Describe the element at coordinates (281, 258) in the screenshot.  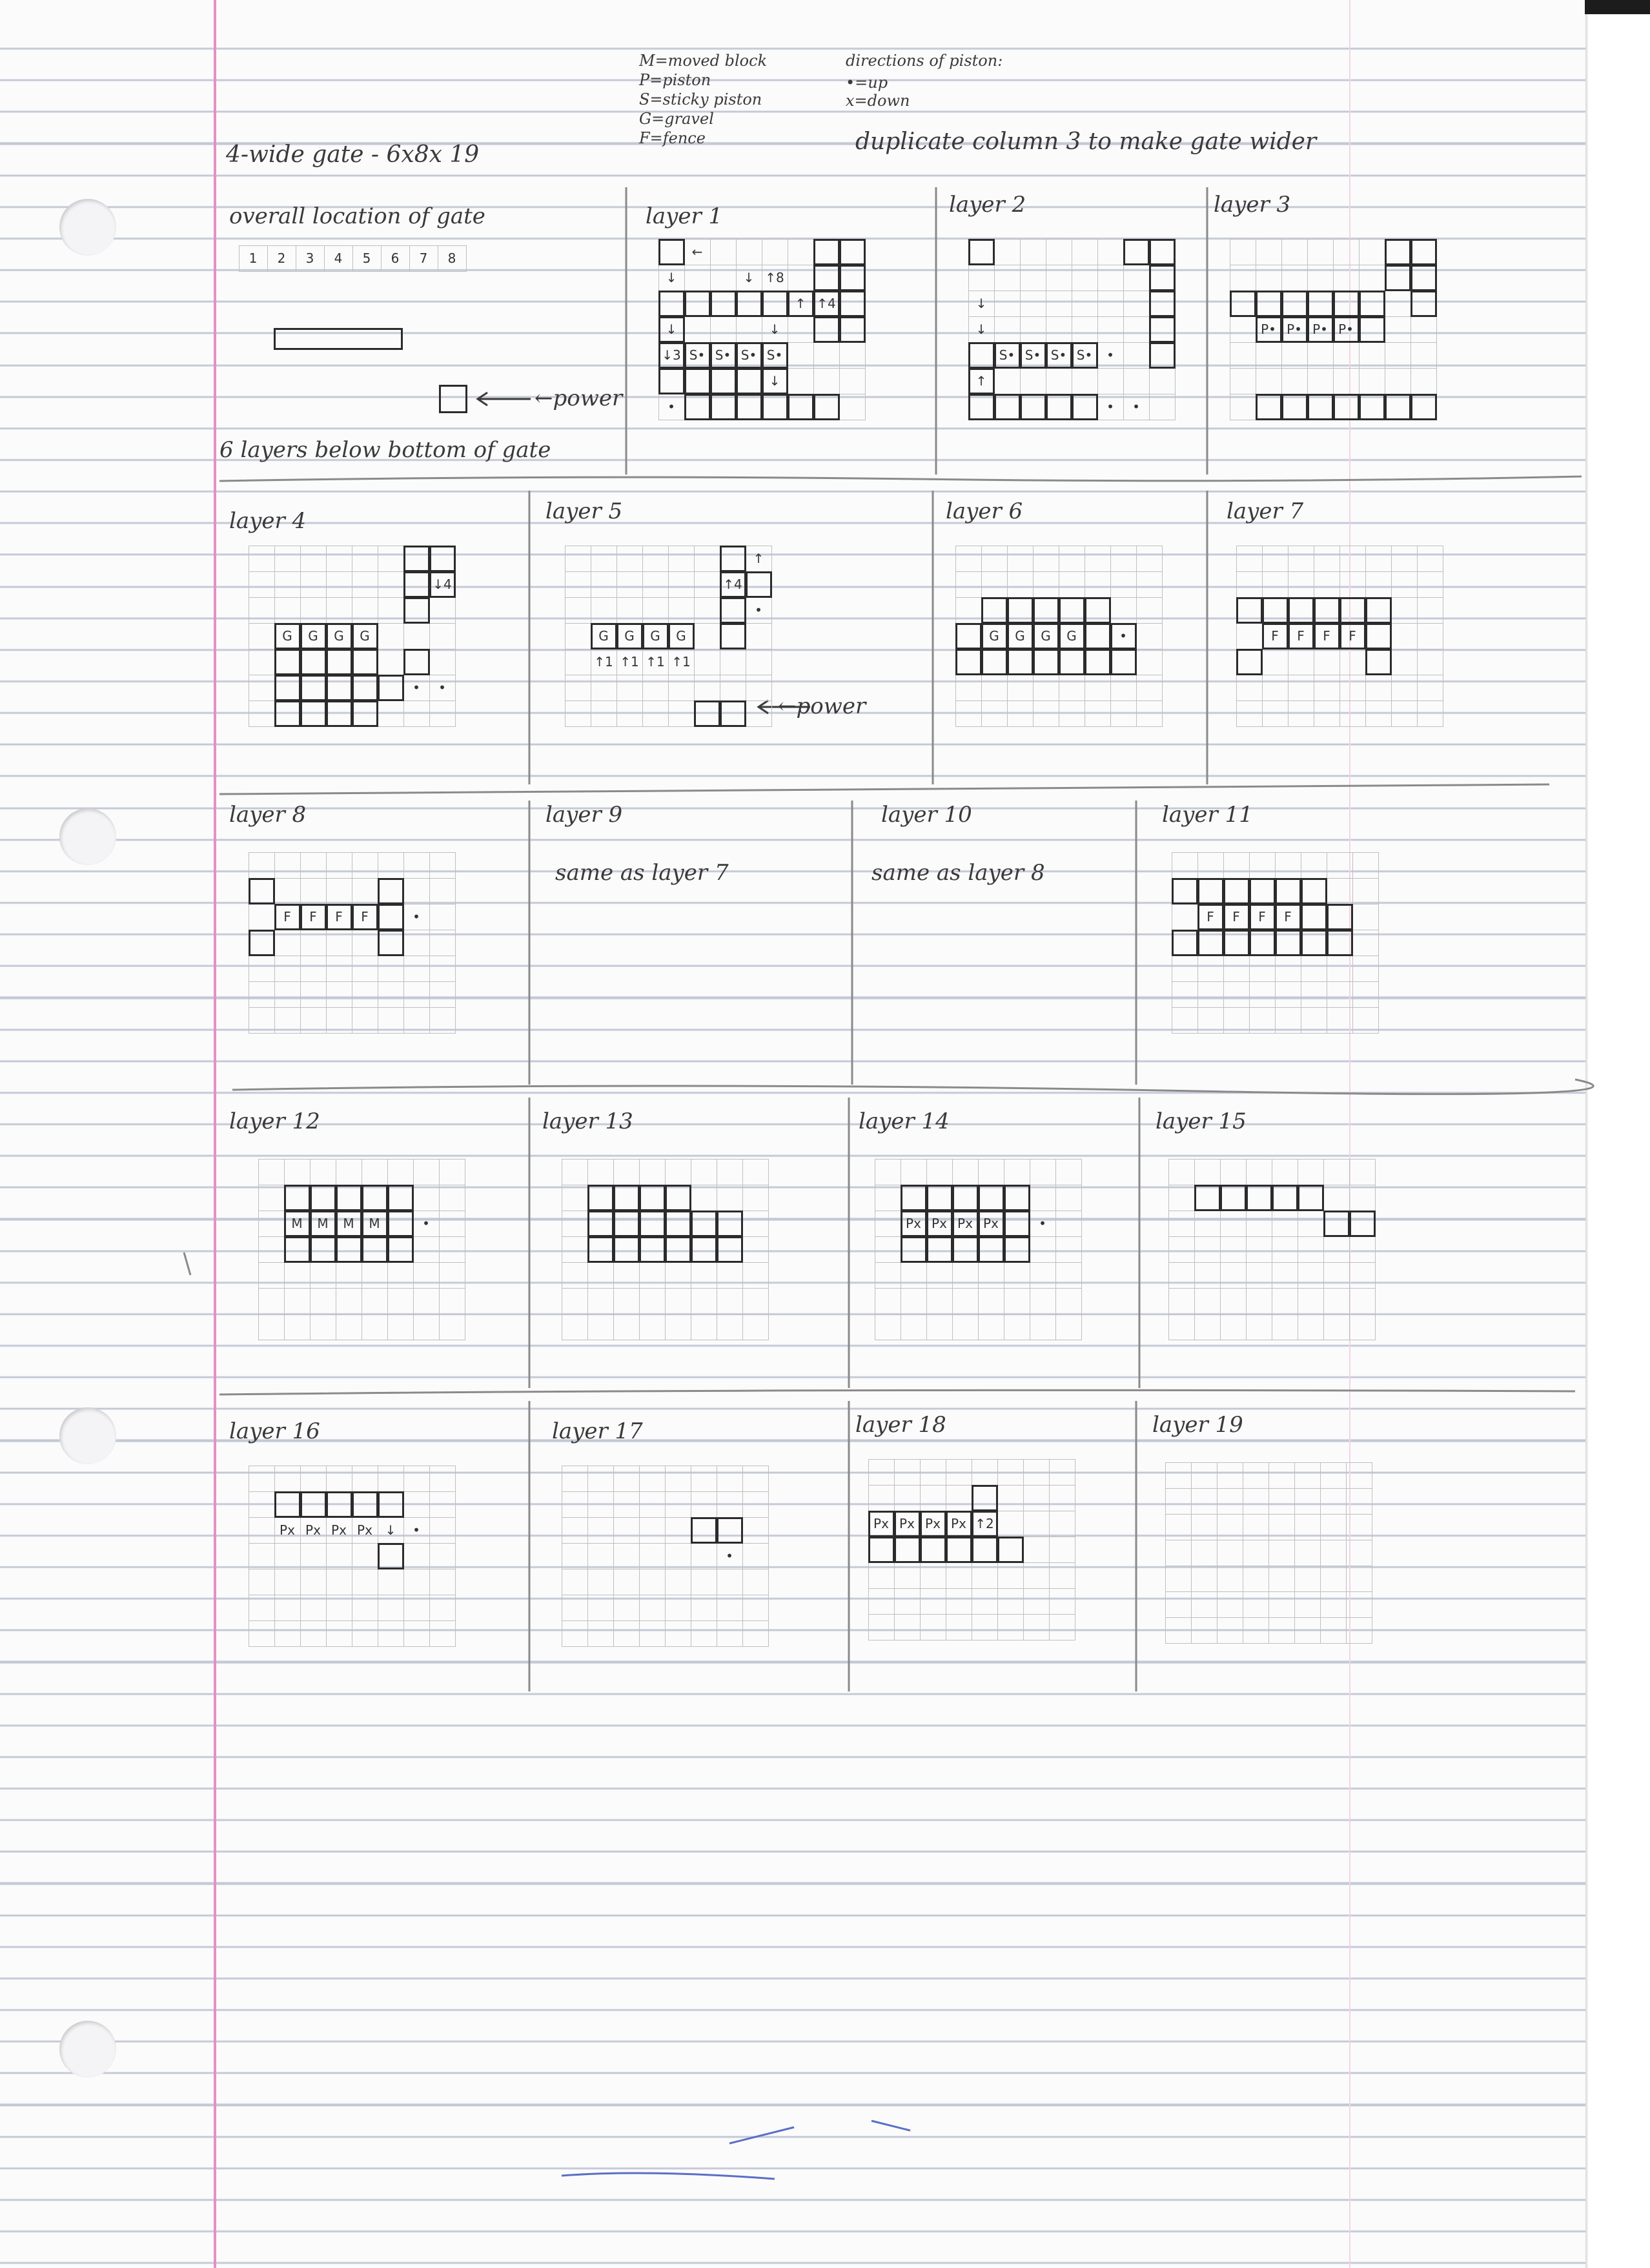
I see `column-number: 2` at that location.